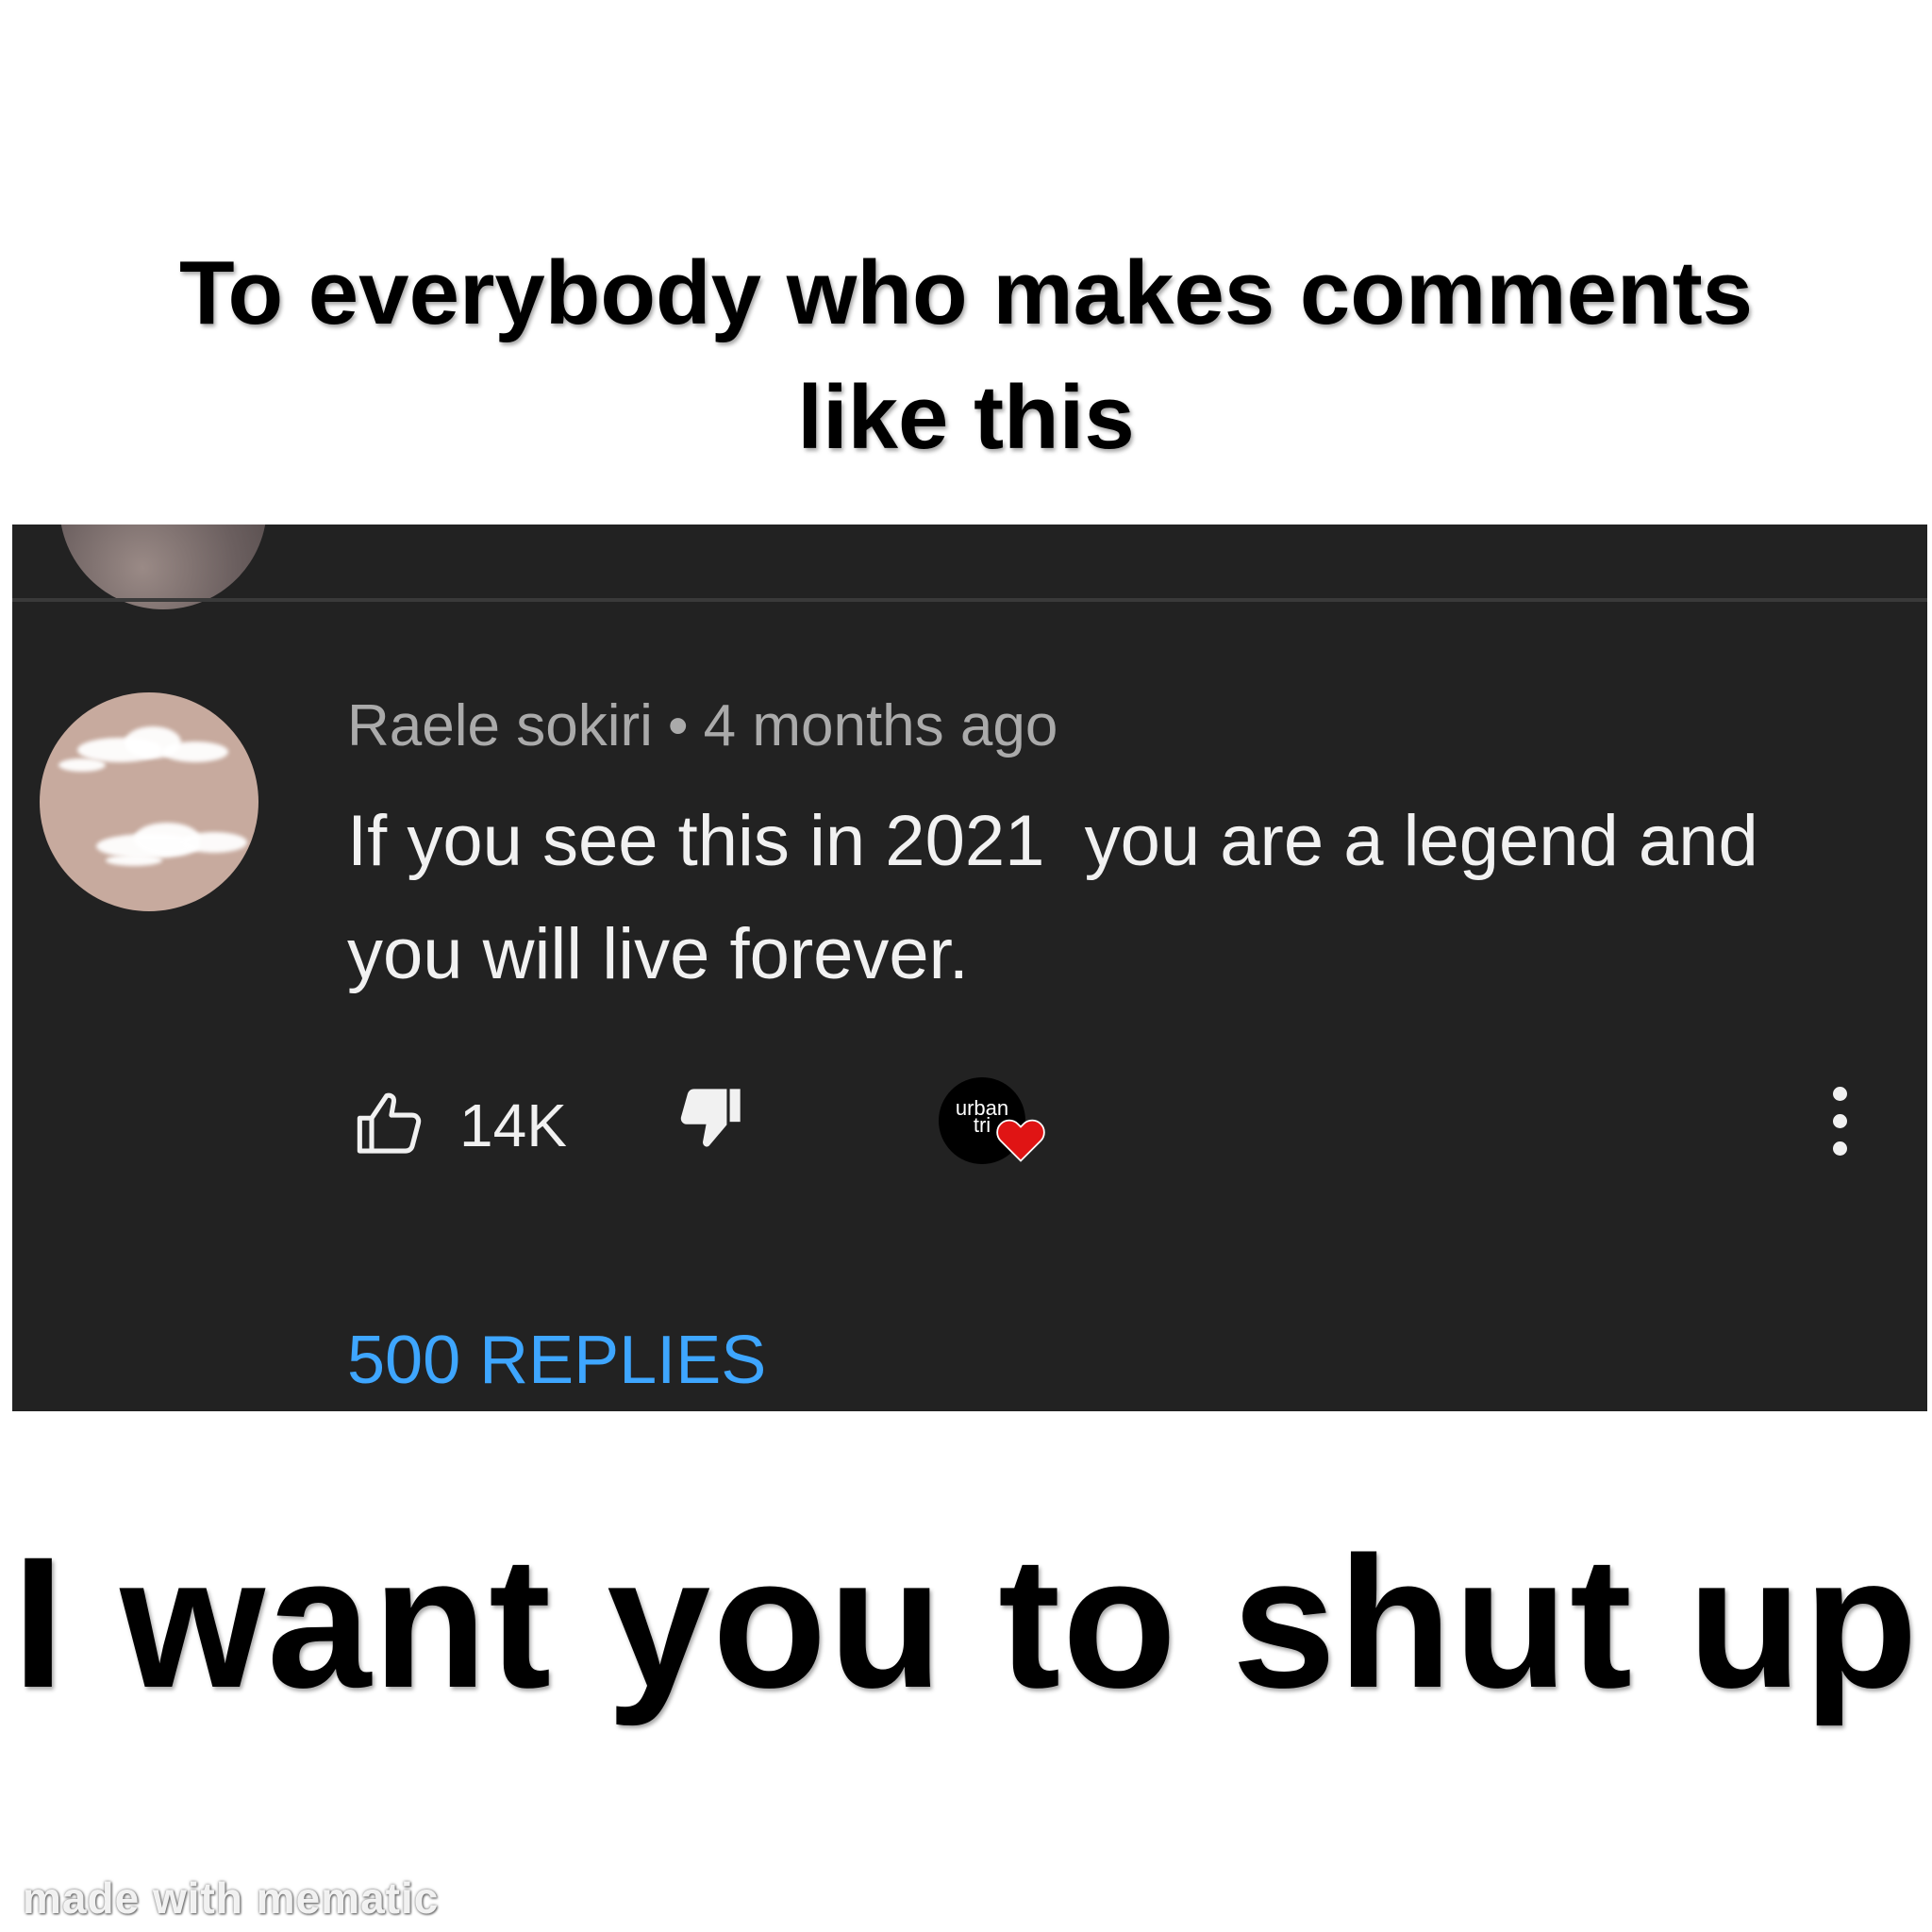  I want to click on heart-icon, so click(1021, 1140).